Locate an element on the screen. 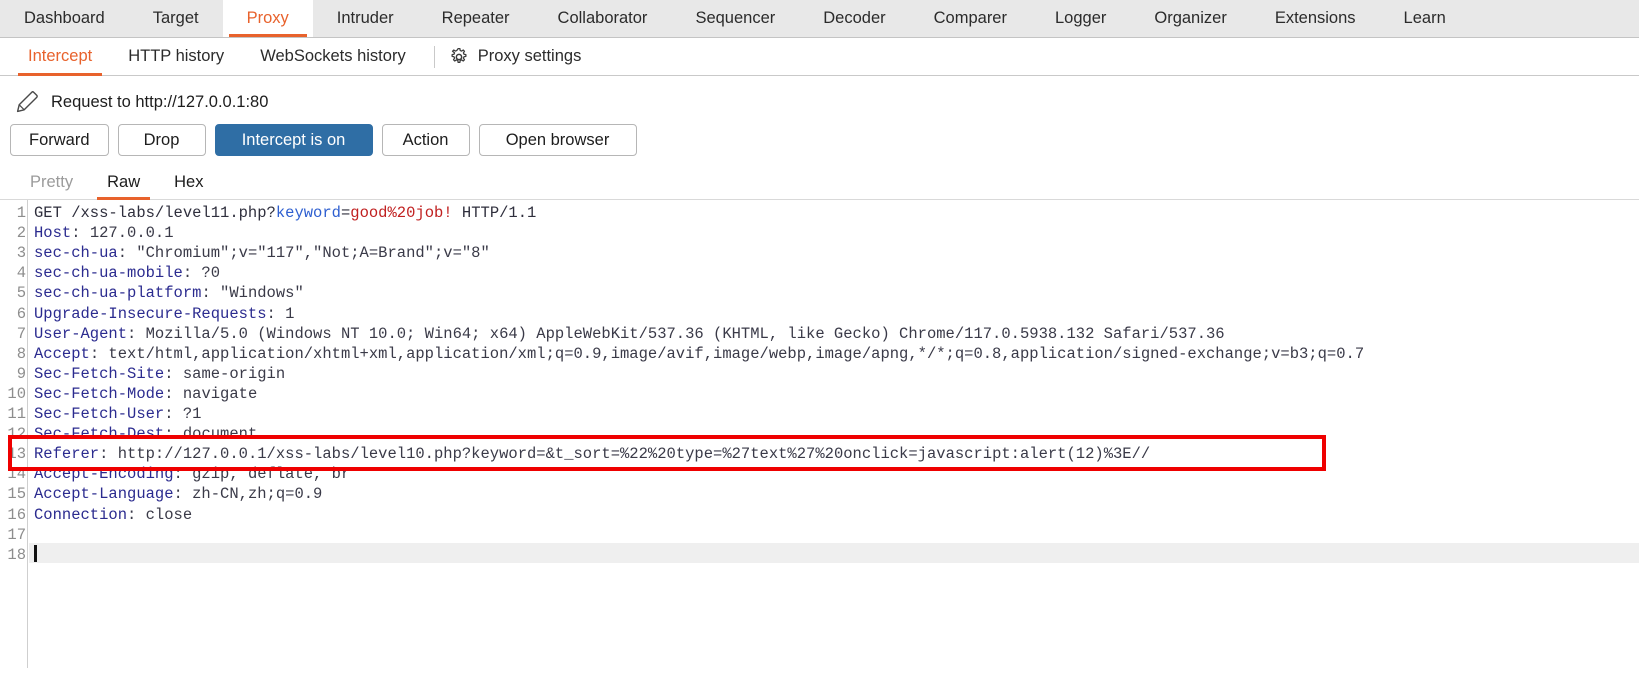 This screenshot has height=681, width=1639. line-number-gutter: 1 2 3 4 5 6 7 8 9 10 11 12 13 14 15 16 17 18 is located at coordinates (14, 434).